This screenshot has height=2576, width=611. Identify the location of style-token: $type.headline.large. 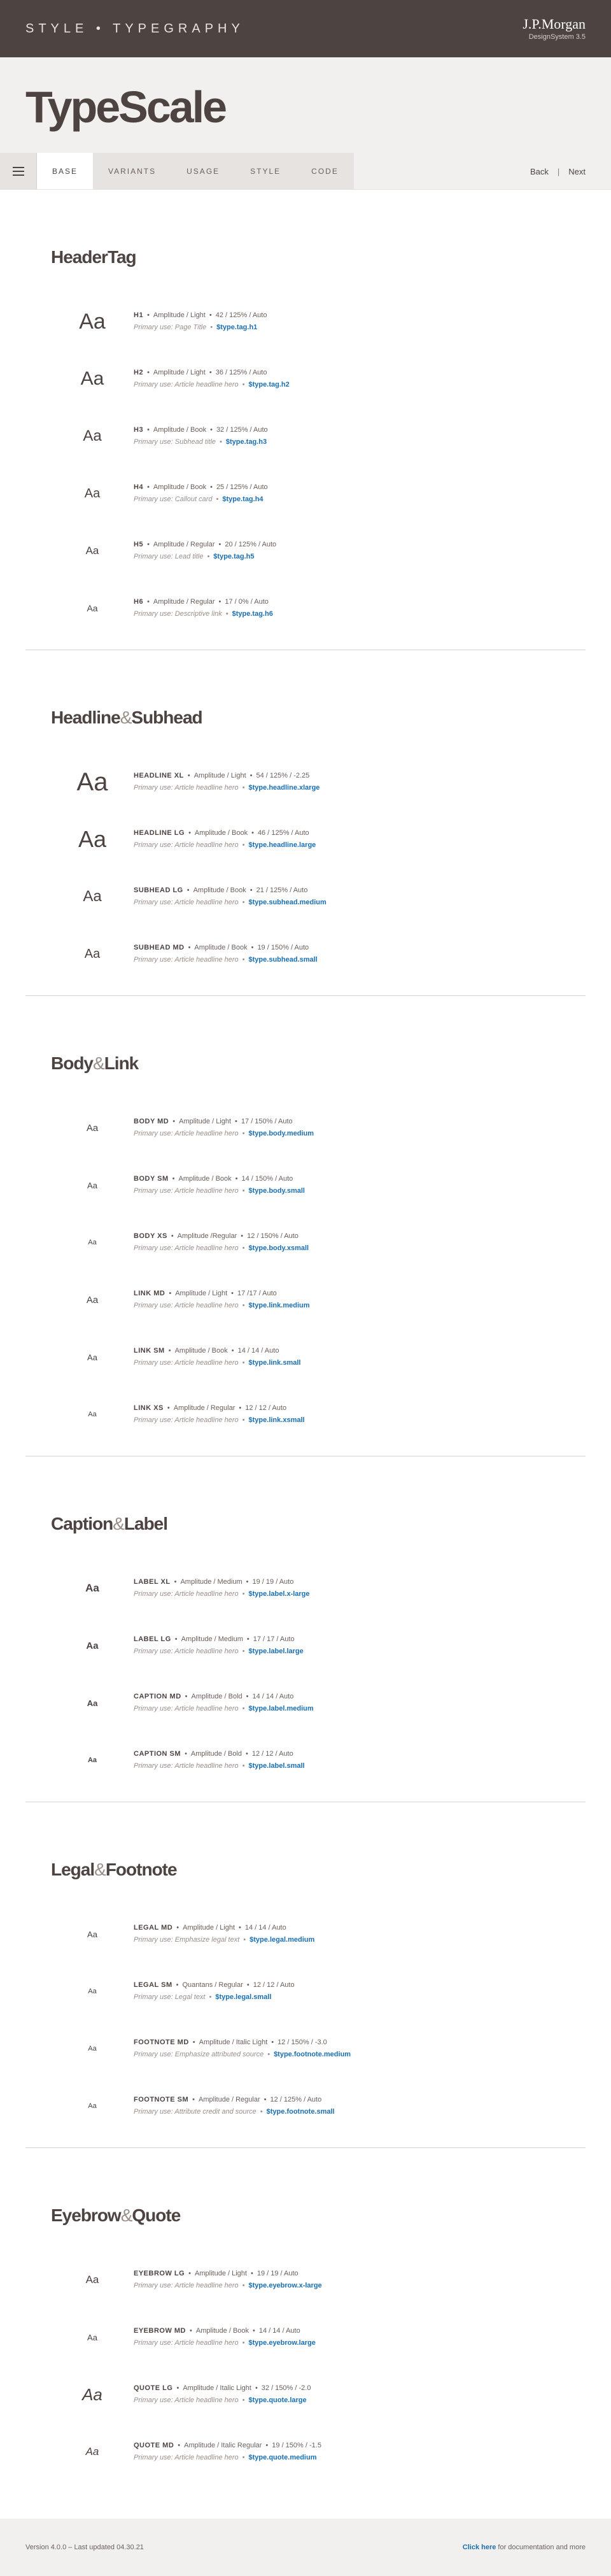
(282, 845).